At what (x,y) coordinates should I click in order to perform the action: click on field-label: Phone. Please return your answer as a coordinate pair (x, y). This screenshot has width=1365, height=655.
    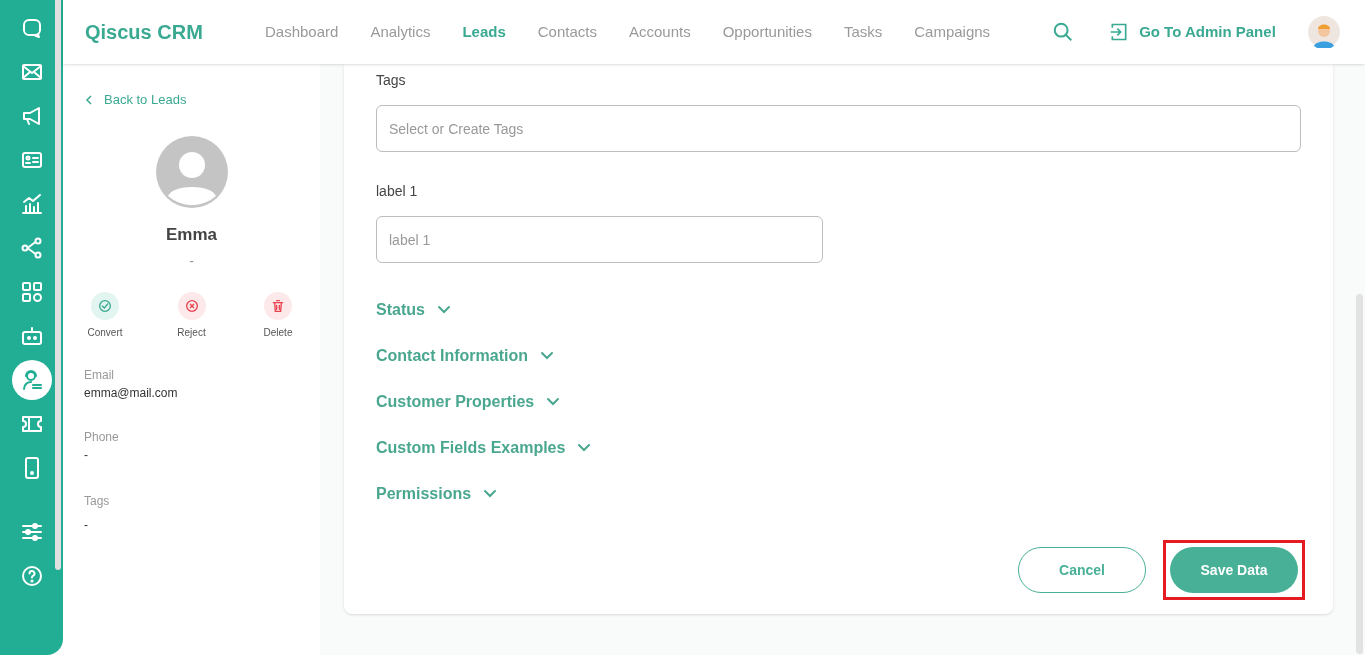
    Looking at the image, I should click on (102, 437).